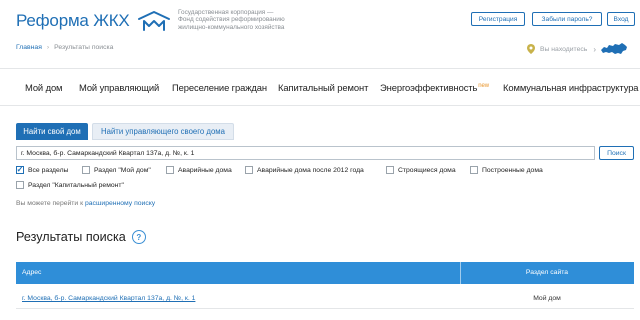 The width and height of the screenshot is (640, 320). I want to click on search-button: Поиск, so click(616, 153).